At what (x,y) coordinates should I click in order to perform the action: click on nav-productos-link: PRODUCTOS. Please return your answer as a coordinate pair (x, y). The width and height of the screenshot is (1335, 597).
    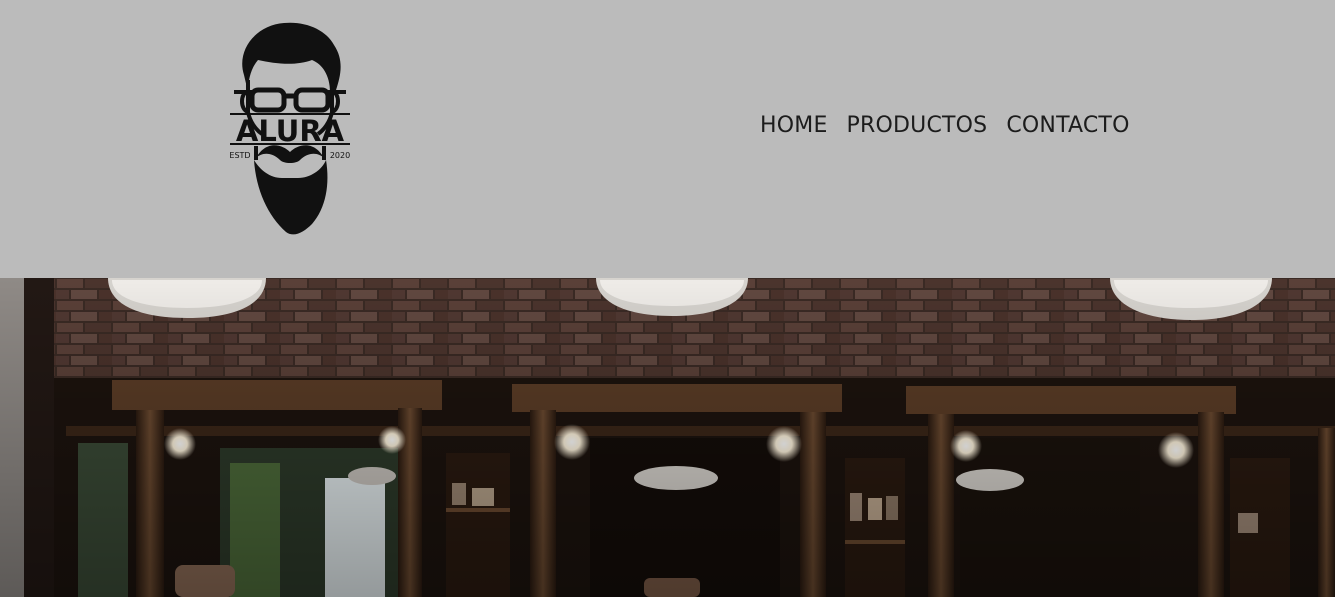
    Looking at the image, I should click on (917, 126).